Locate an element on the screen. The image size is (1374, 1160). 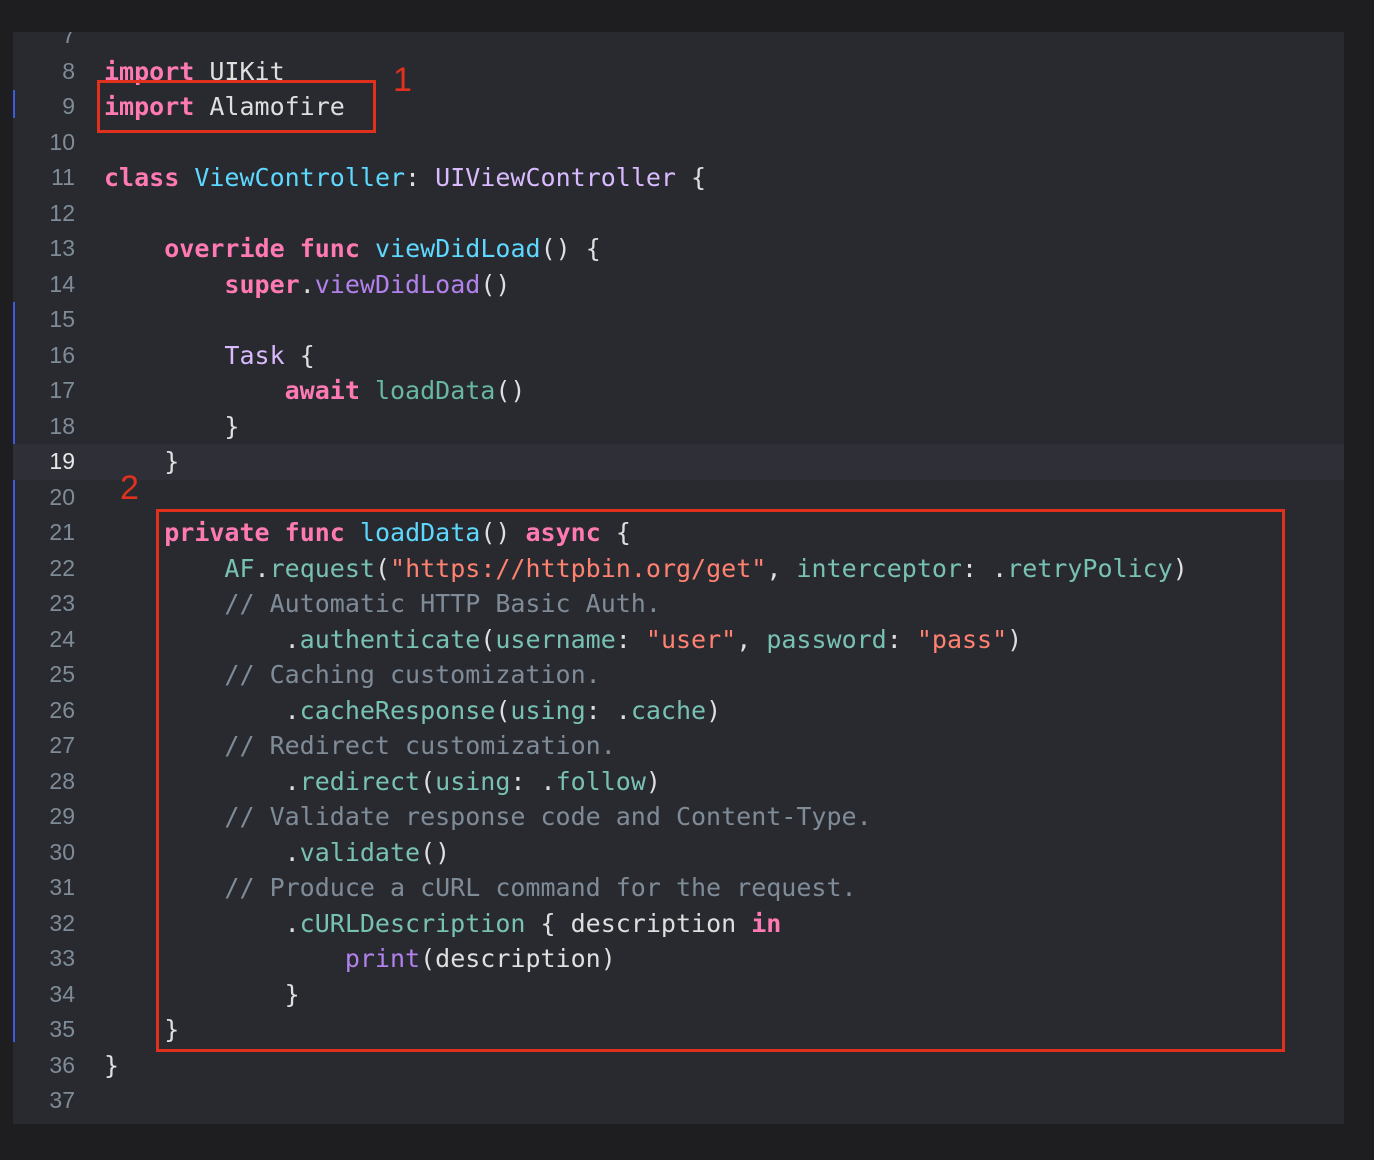
code-line: 37 is located at coordinates (678, 1101).